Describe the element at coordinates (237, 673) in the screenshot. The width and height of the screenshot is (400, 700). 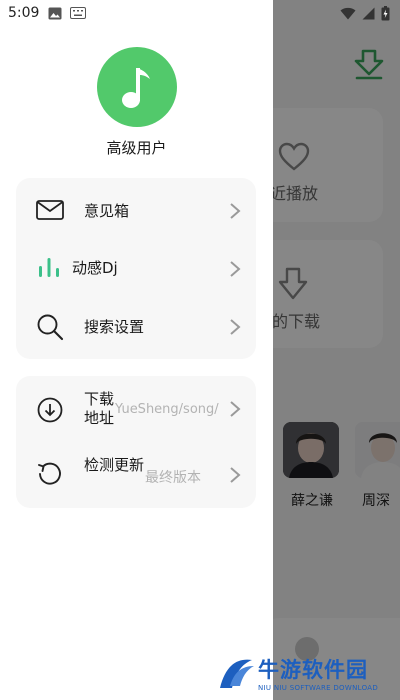
I see `watermark-logo-icon` at that location.